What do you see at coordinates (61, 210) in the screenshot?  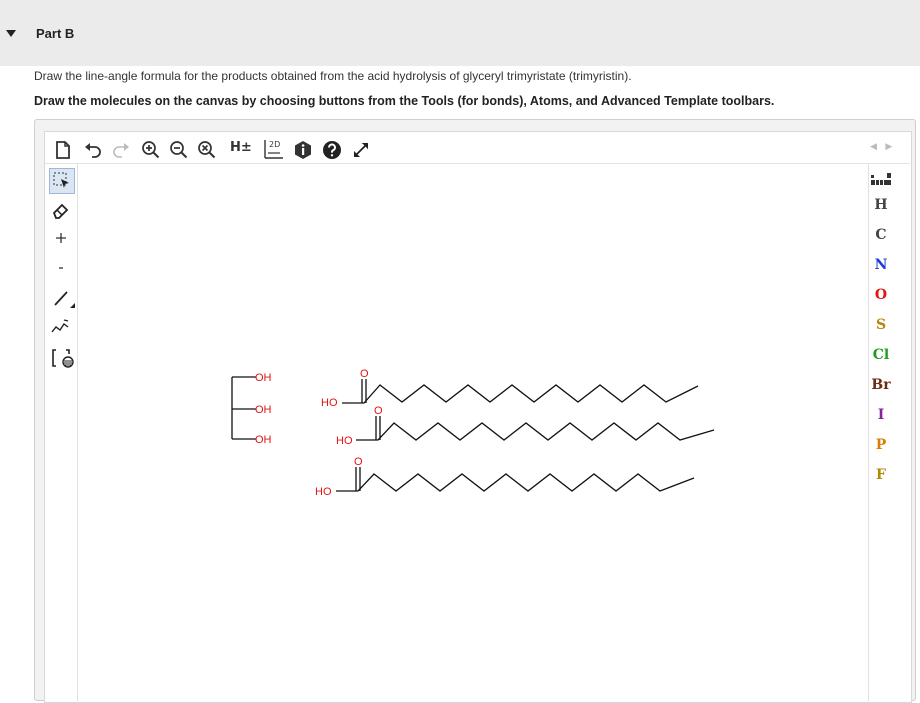 I see `eraser-icon` at bounding box center [61, 210].